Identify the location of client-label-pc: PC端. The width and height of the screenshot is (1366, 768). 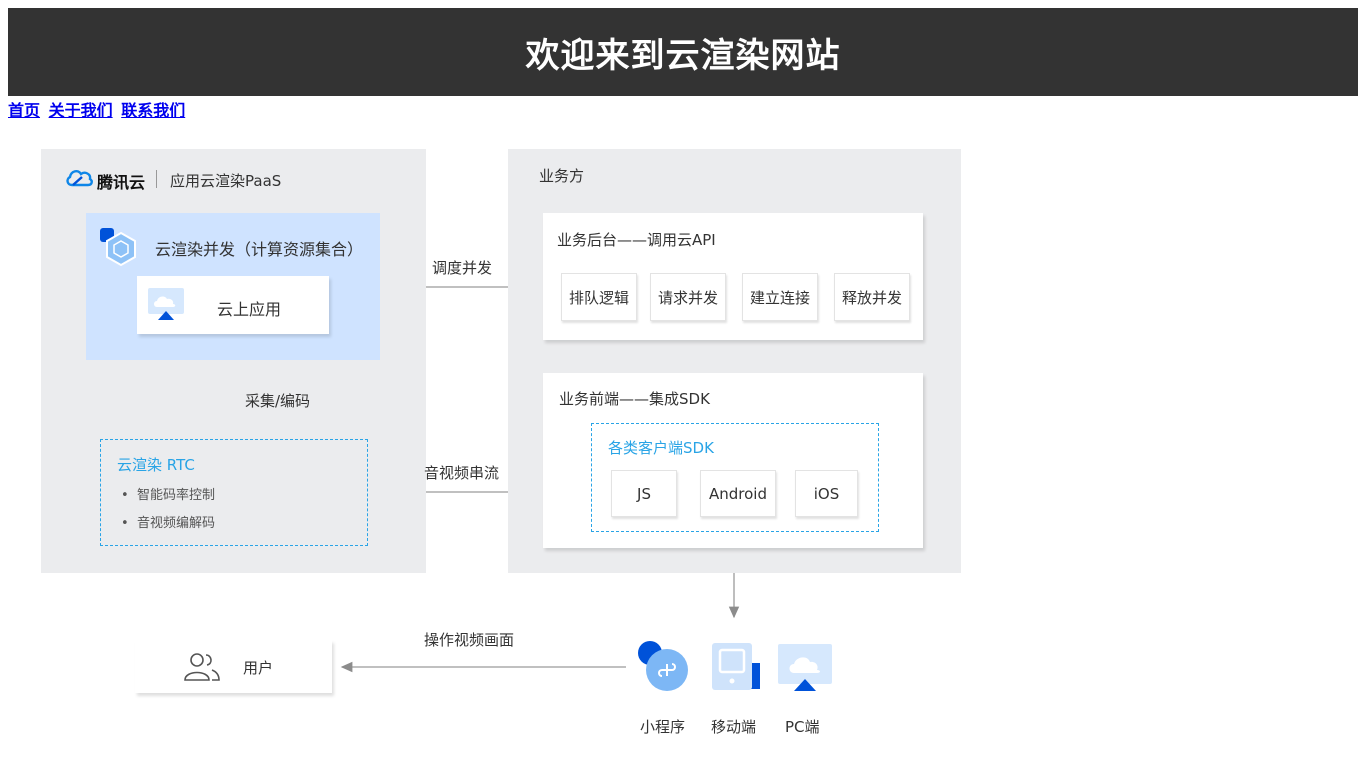
(802, 727).